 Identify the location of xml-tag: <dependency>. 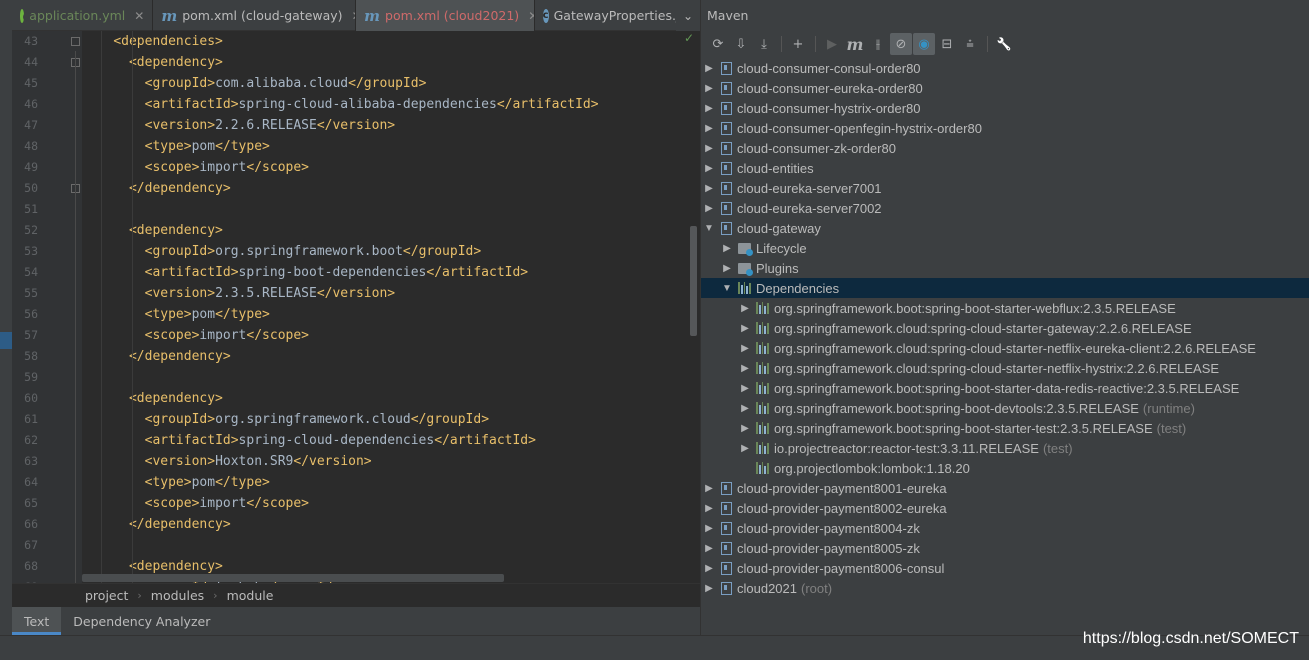
(175, 62).